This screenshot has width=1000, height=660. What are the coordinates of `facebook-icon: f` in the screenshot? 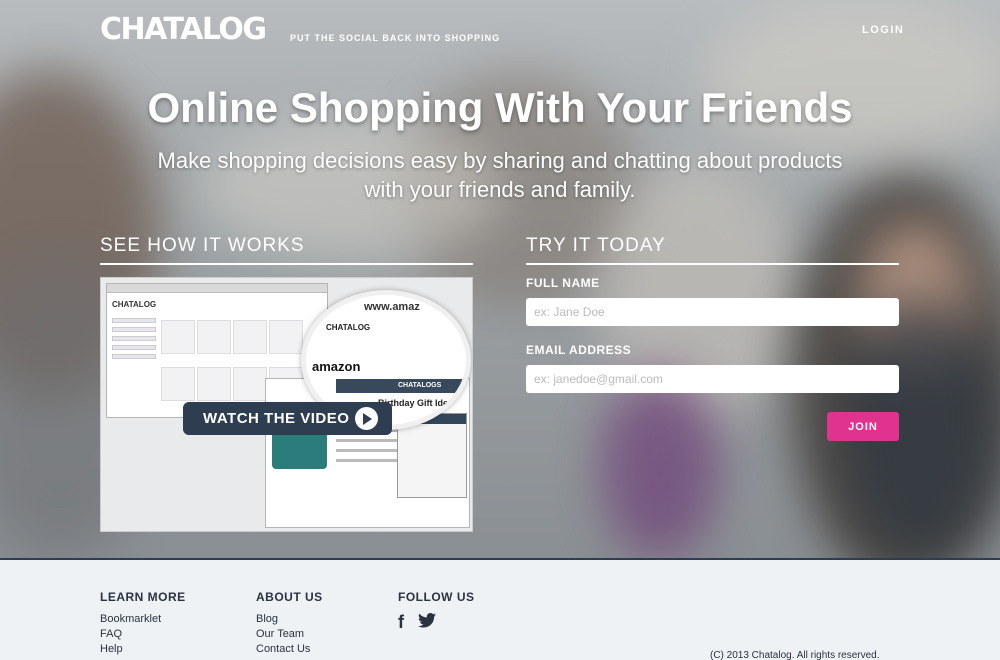 It's located at (401, 622).